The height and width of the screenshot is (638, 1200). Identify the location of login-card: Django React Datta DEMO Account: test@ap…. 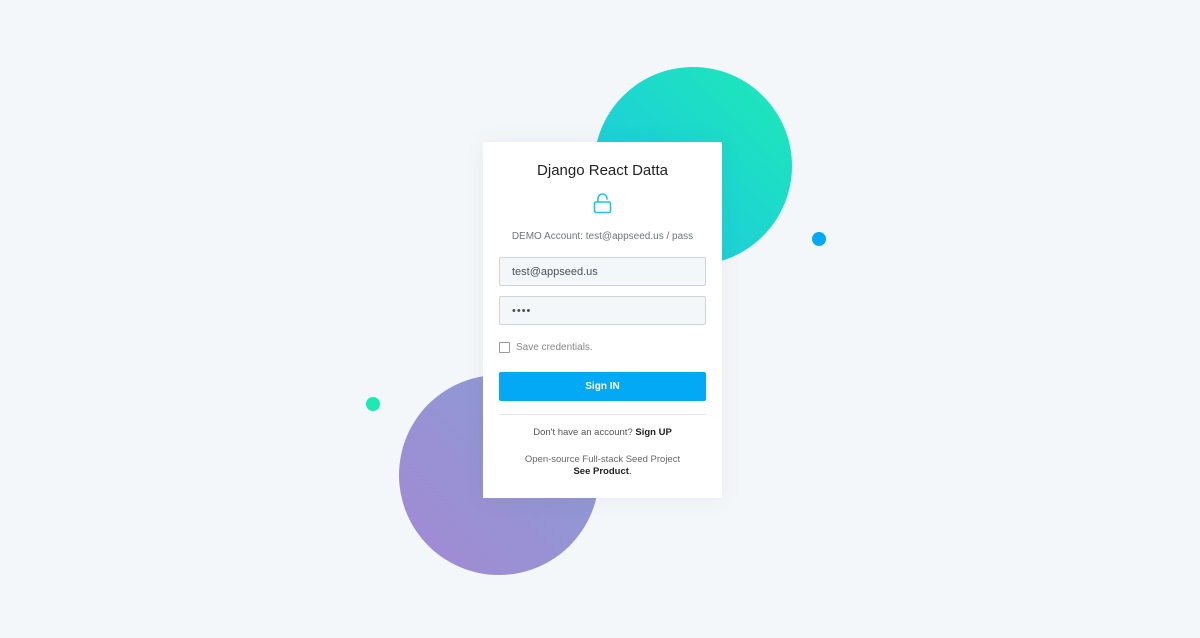
(602, 320).